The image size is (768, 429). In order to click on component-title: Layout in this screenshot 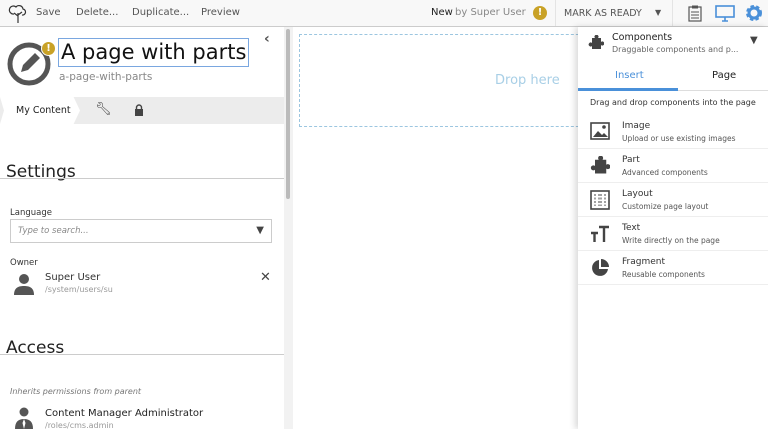, I will do `click(637, 194)`.